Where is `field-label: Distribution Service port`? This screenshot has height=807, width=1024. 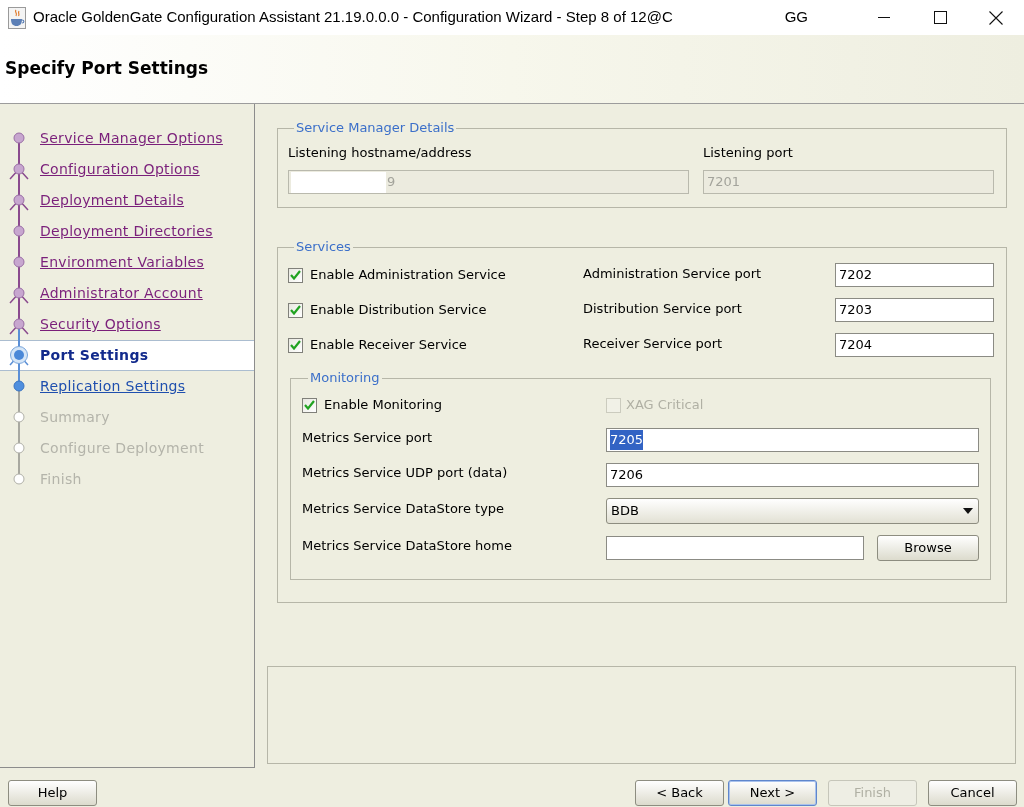 field-label: Distribution Service port is located at coordinates (663, 309).